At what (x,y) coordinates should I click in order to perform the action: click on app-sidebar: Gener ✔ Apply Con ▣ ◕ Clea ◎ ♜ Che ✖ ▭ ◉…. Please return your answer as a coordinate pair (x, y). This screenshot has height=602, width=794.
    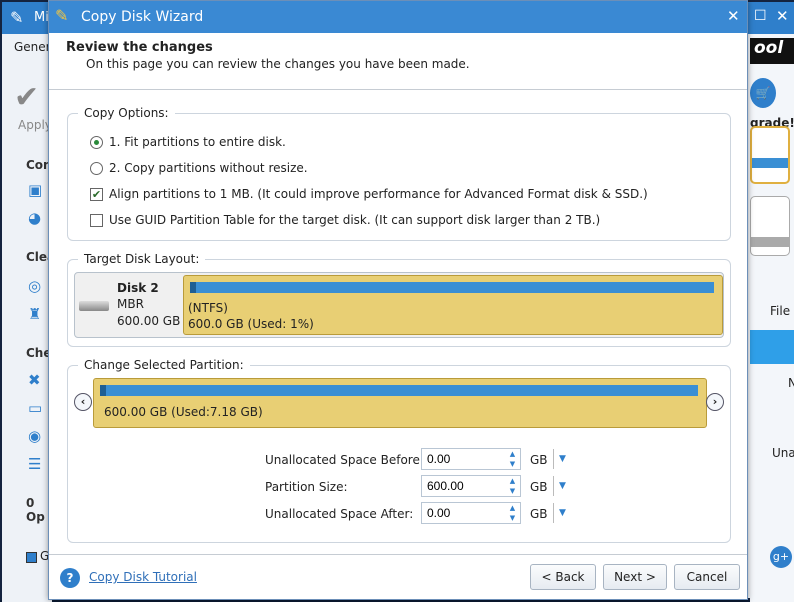
    Looking at the image, I should click on (28, 318).